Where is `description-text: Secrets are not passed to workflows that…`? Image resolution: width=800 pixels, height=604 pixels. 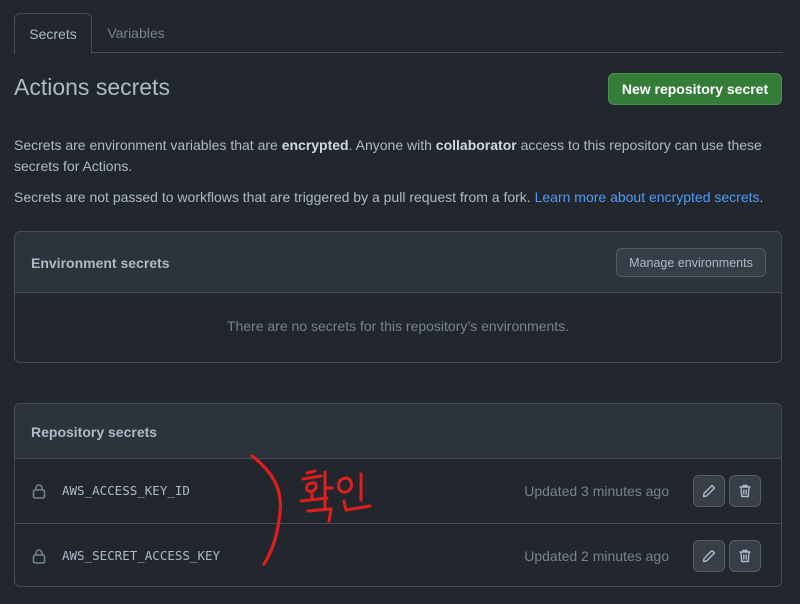 description-text: Secrets are not passed to workflows that… is located at coordinates (274, 197).